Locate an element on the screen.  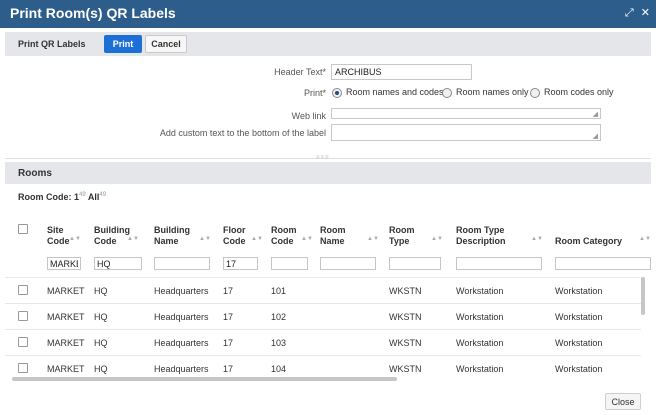
radio-room-codes-only-label: Room codes only is located at coordinates (579, 92).